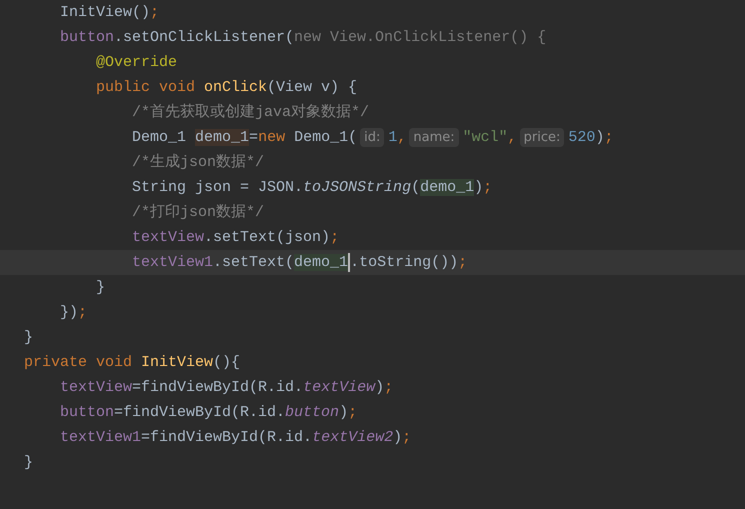 The image size is (745, 509). Describe the element at coordinates (235, 238) in the screenshot. I see `code-text: textView.setText(json);` at that location.